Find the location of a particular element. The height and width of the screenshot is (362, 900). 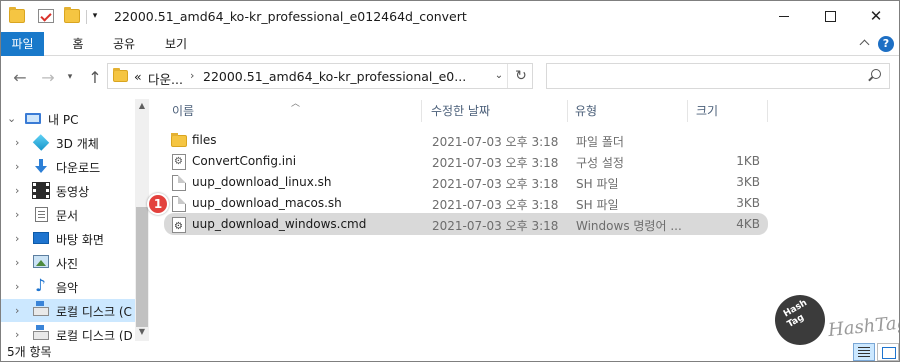

step-badge: 1 is located at coordinates (158, 204).